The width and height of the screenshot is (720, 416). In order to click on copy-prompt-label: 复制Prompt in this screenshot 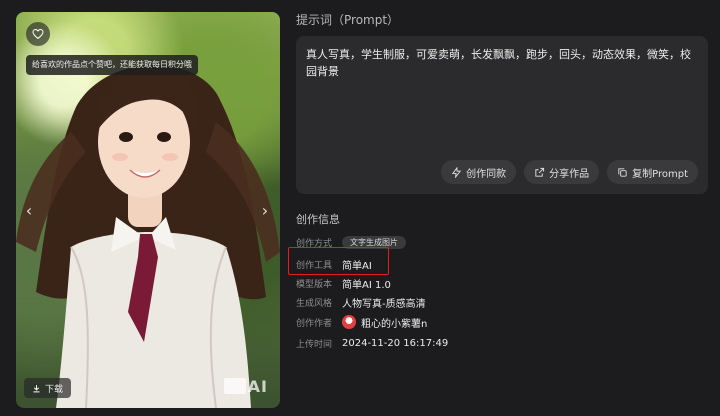, I will do `click(660, 174)`.